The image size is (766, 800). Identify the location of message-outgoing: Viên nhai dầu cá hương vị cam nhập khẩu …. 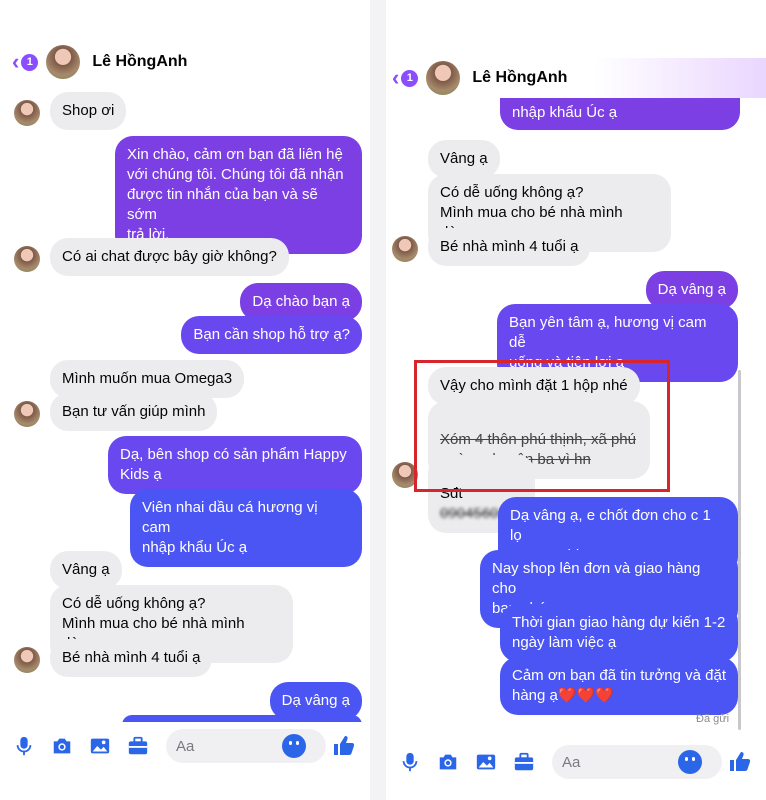
(246, 528).